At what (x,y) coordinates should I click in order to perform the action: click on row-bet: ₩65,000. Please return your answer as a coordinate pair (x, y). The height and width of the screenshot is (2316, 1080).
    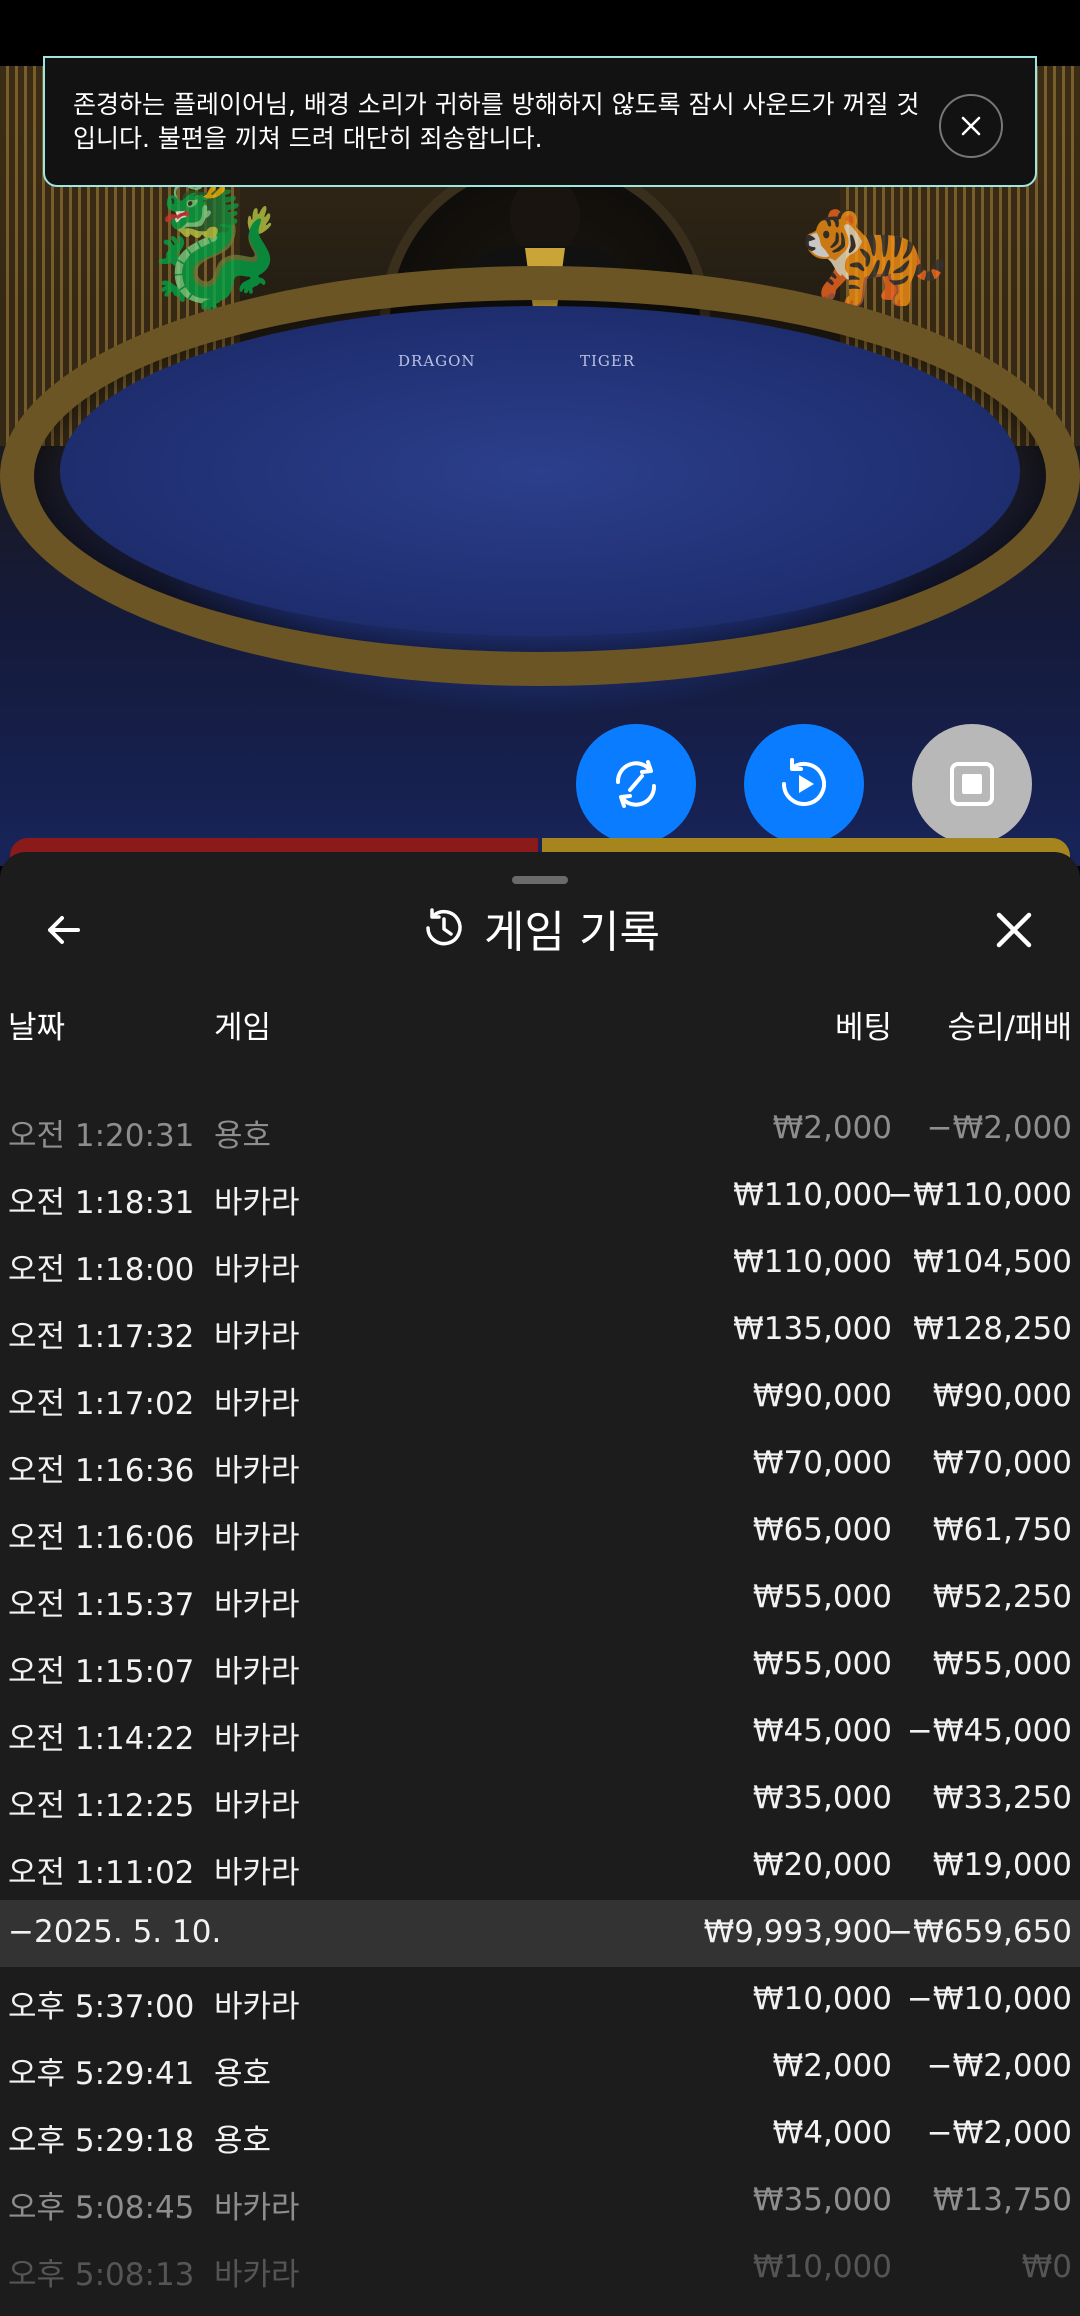
    Looking at the image, I should click on (822, 1530).